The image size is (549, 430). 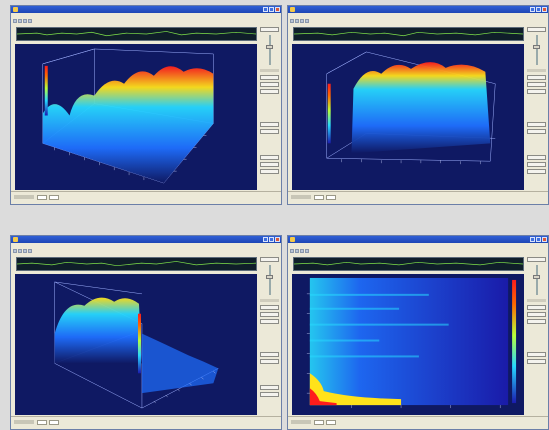 I want to click on toolbar, so click(x=418, y=251).